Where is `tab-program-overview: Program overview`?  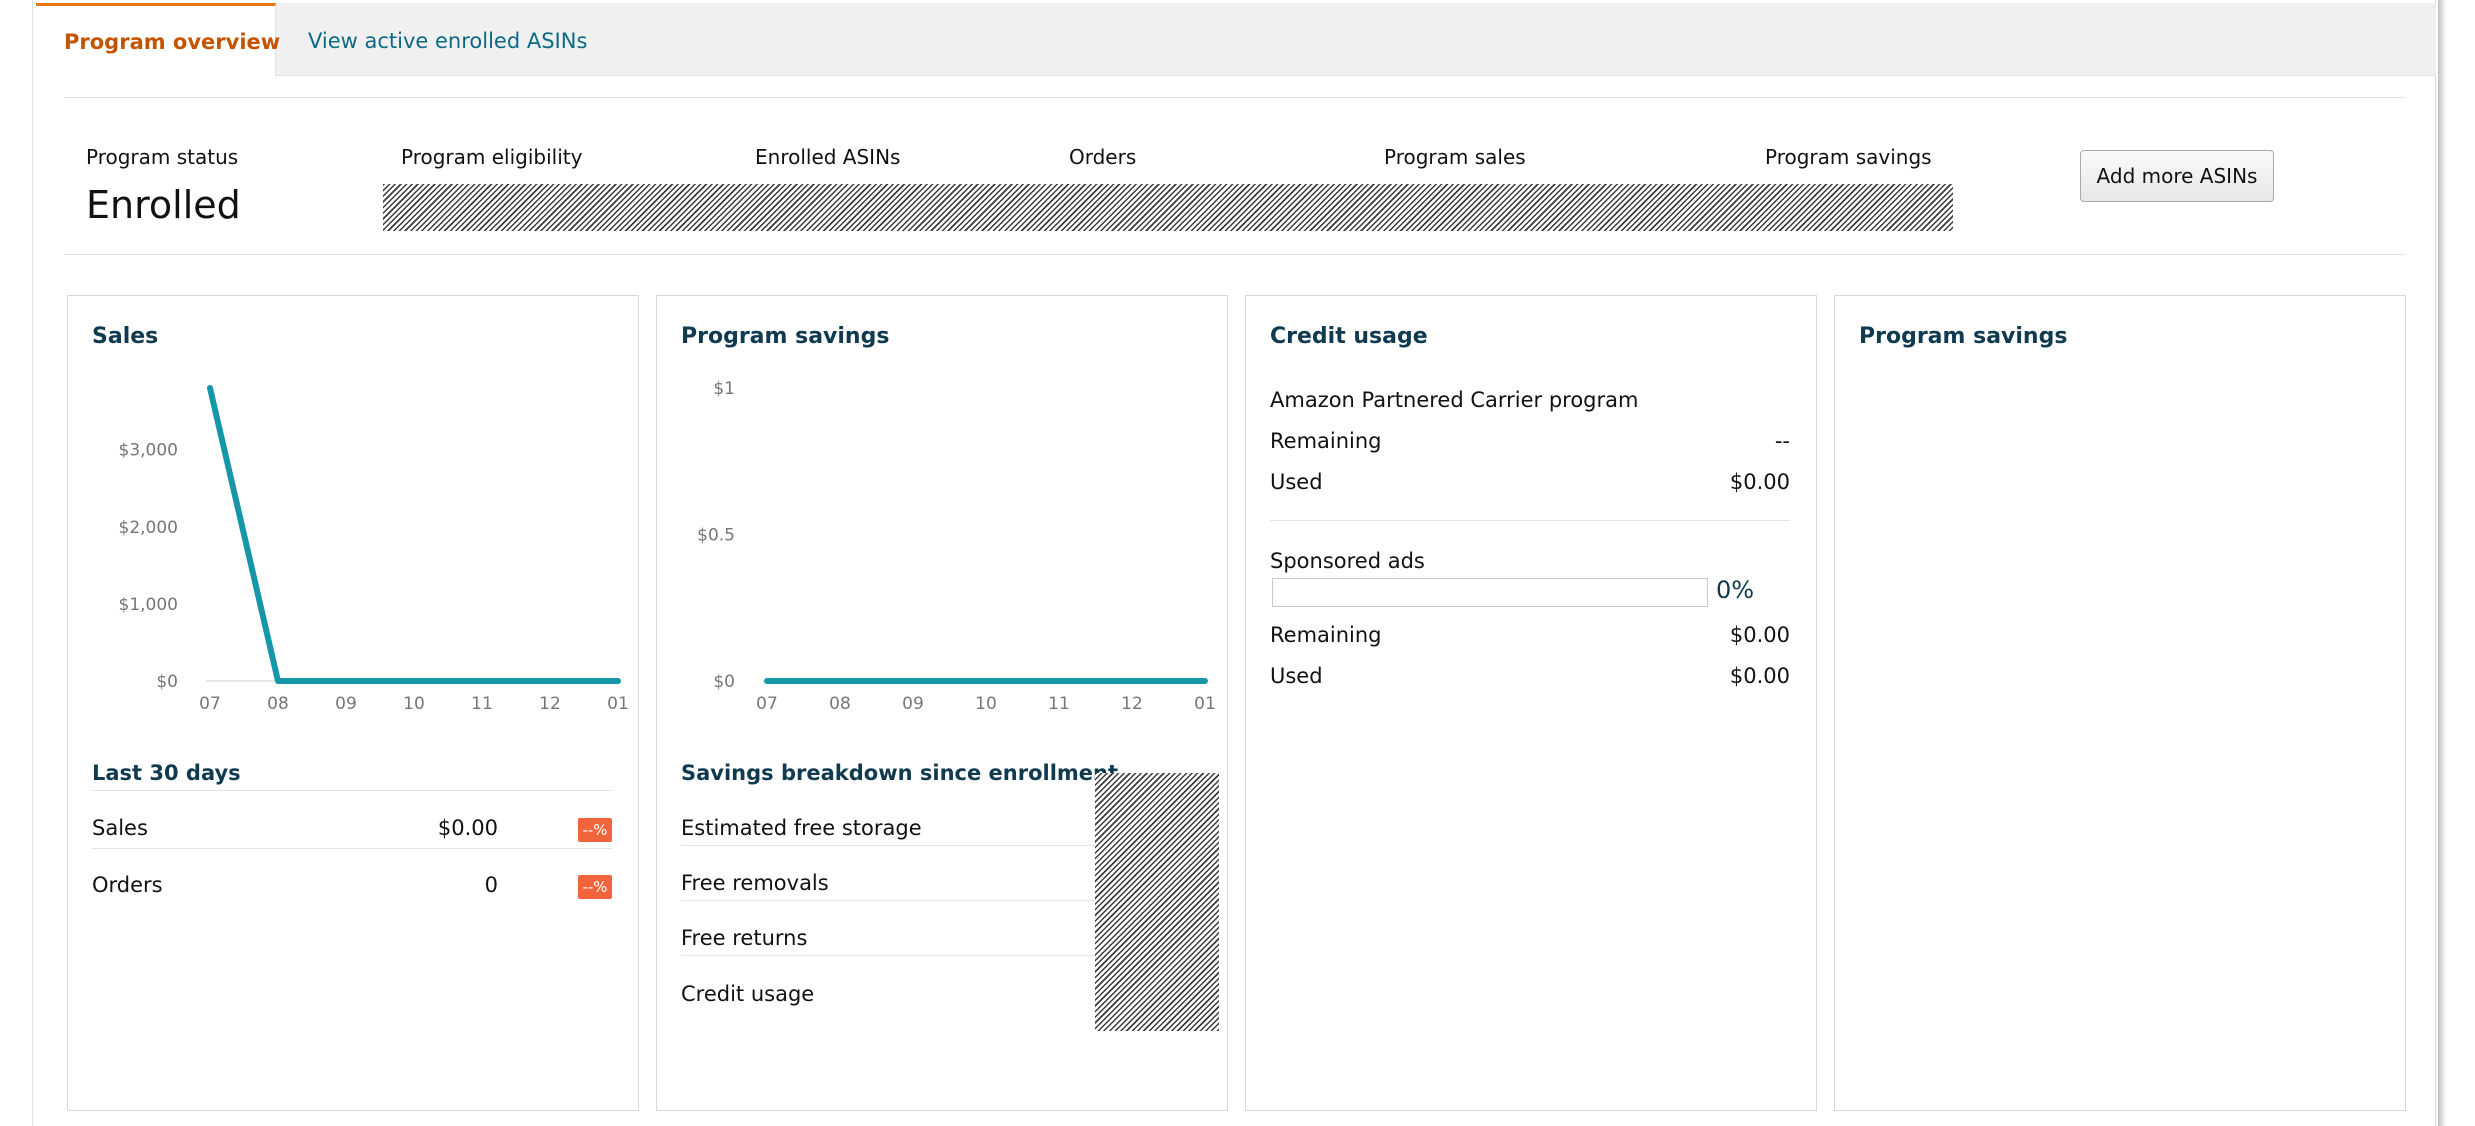 tab-program-overview: Program overview is located at coordinates (158, 39).